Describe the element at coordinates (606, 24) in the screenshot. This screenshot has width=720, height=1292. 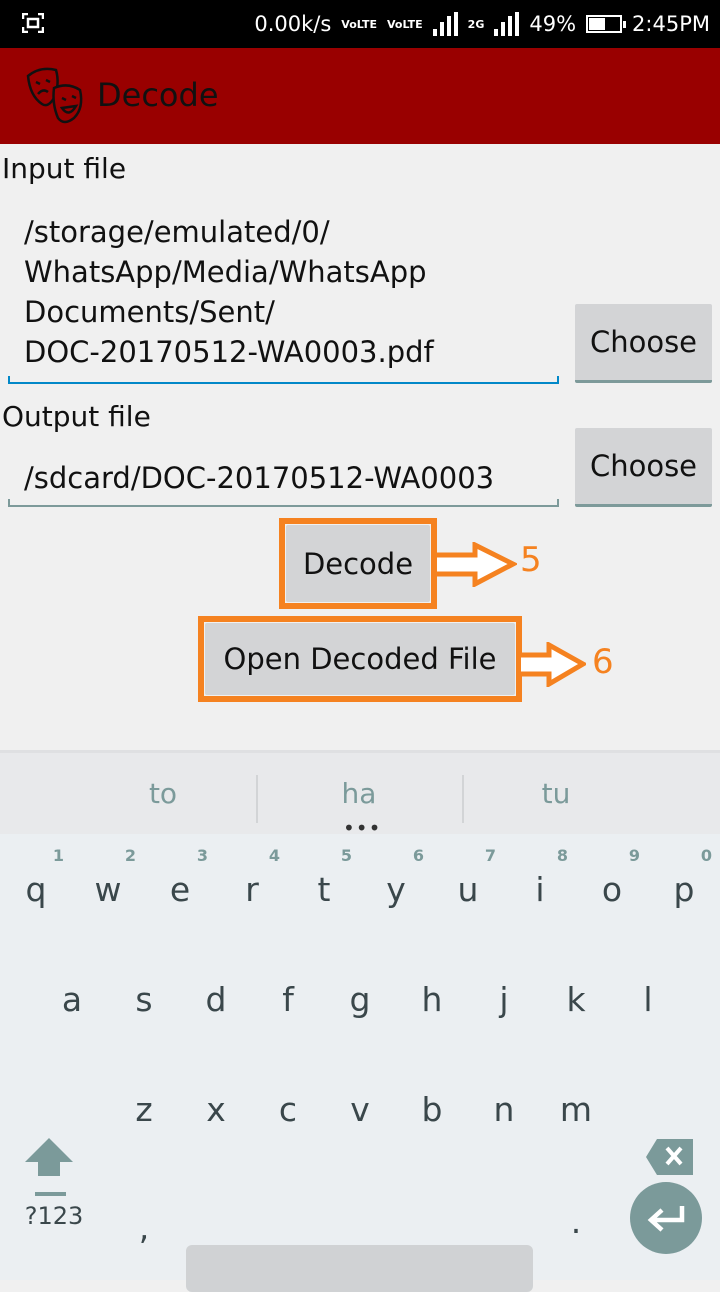
I see `battery-icon` at that location.